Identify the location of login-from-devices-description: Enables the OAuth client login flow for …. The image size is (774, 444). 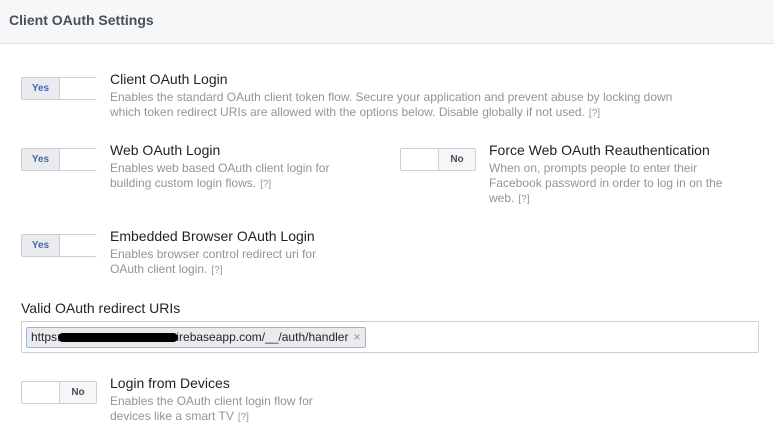
(211, 408).